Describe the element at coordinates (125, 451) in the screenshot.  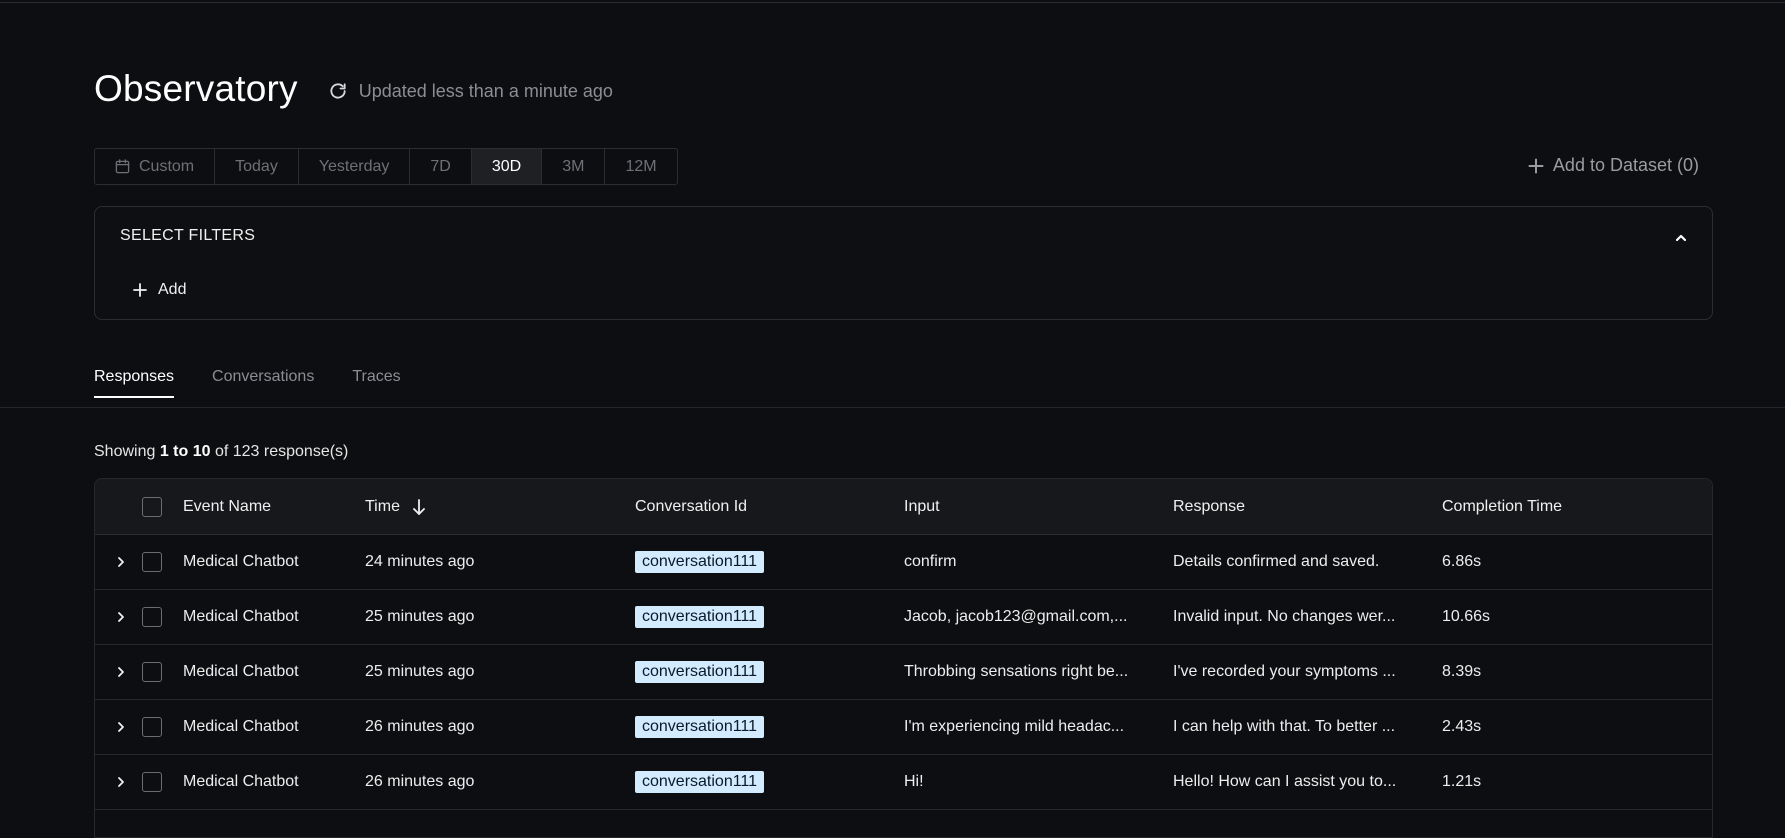
I see `showing-prefix: Showing` at that location.